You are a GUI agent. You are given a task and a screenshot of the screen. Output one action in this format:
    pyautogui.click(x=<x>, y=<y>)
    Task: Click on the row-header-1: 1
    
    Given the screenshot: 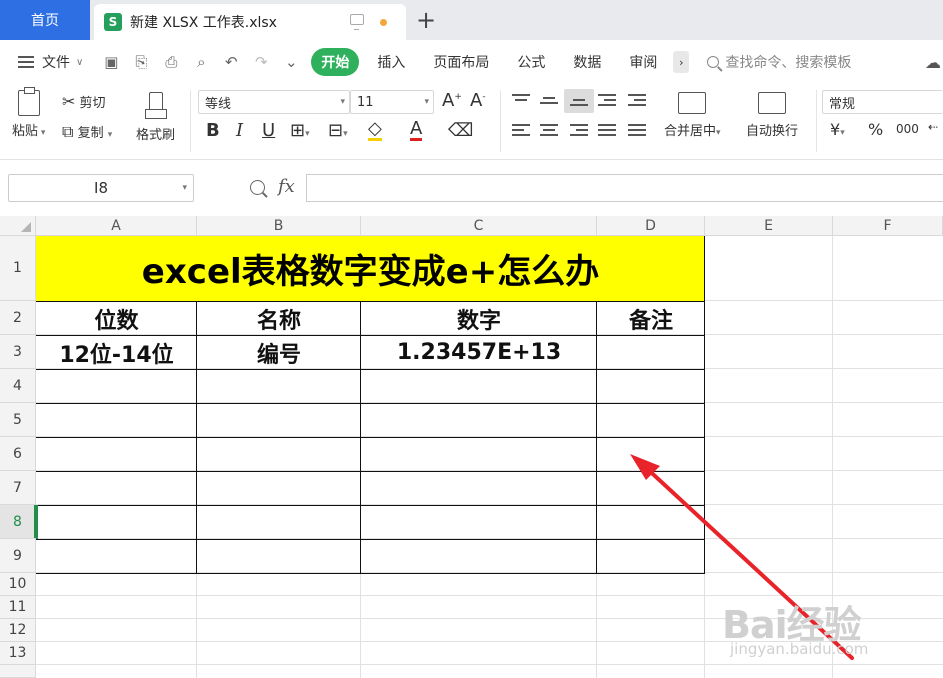 What is the action you would take?
    pyautogui.click(x=18, y=268)
    